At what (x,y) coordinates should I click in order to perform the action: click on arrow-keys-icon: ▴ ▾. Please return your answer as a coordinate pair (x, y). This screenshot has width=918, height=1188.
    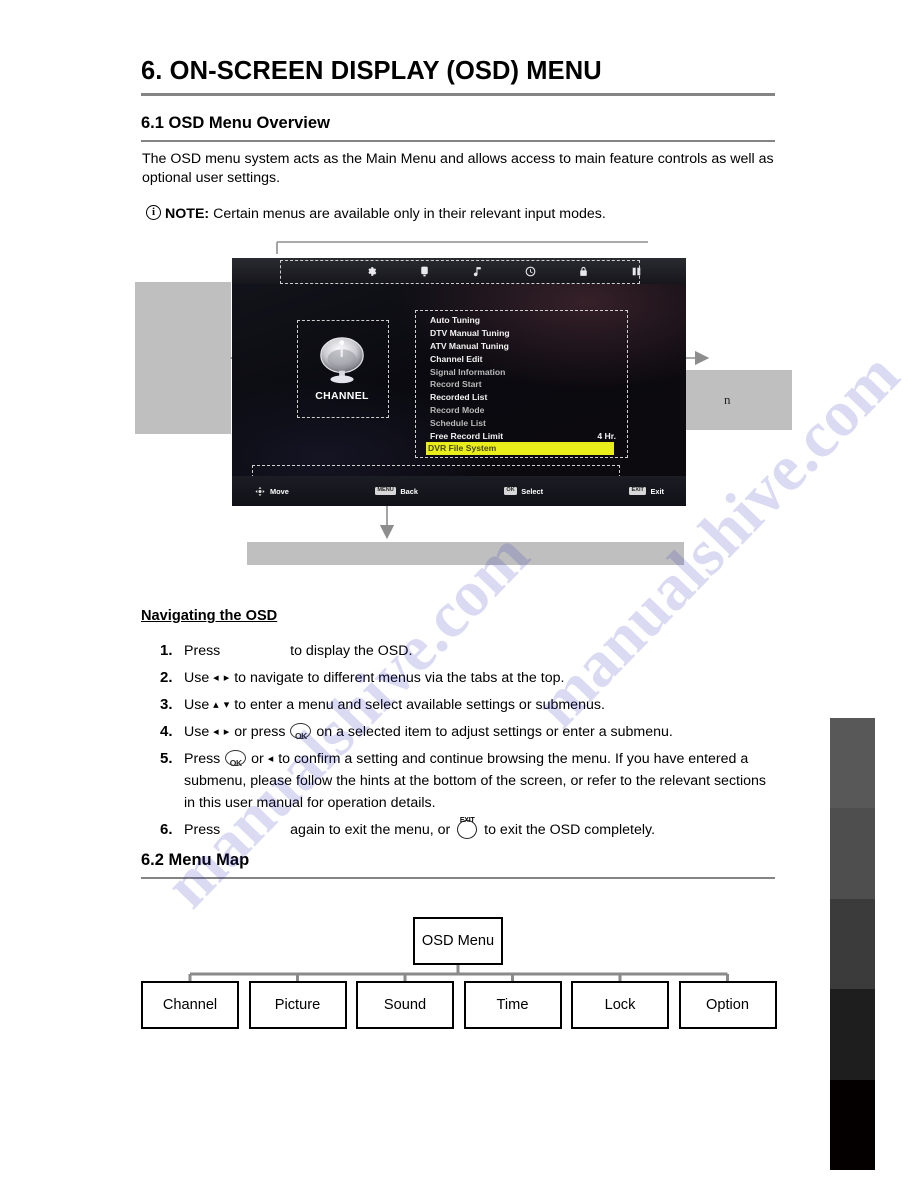
    Looking at the image, I should click on (222, 705).